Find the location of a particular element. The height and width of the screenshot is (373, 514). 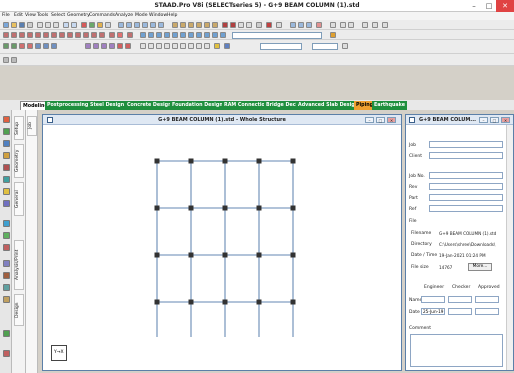

mirror-icon is located at coordinates (104, 46).